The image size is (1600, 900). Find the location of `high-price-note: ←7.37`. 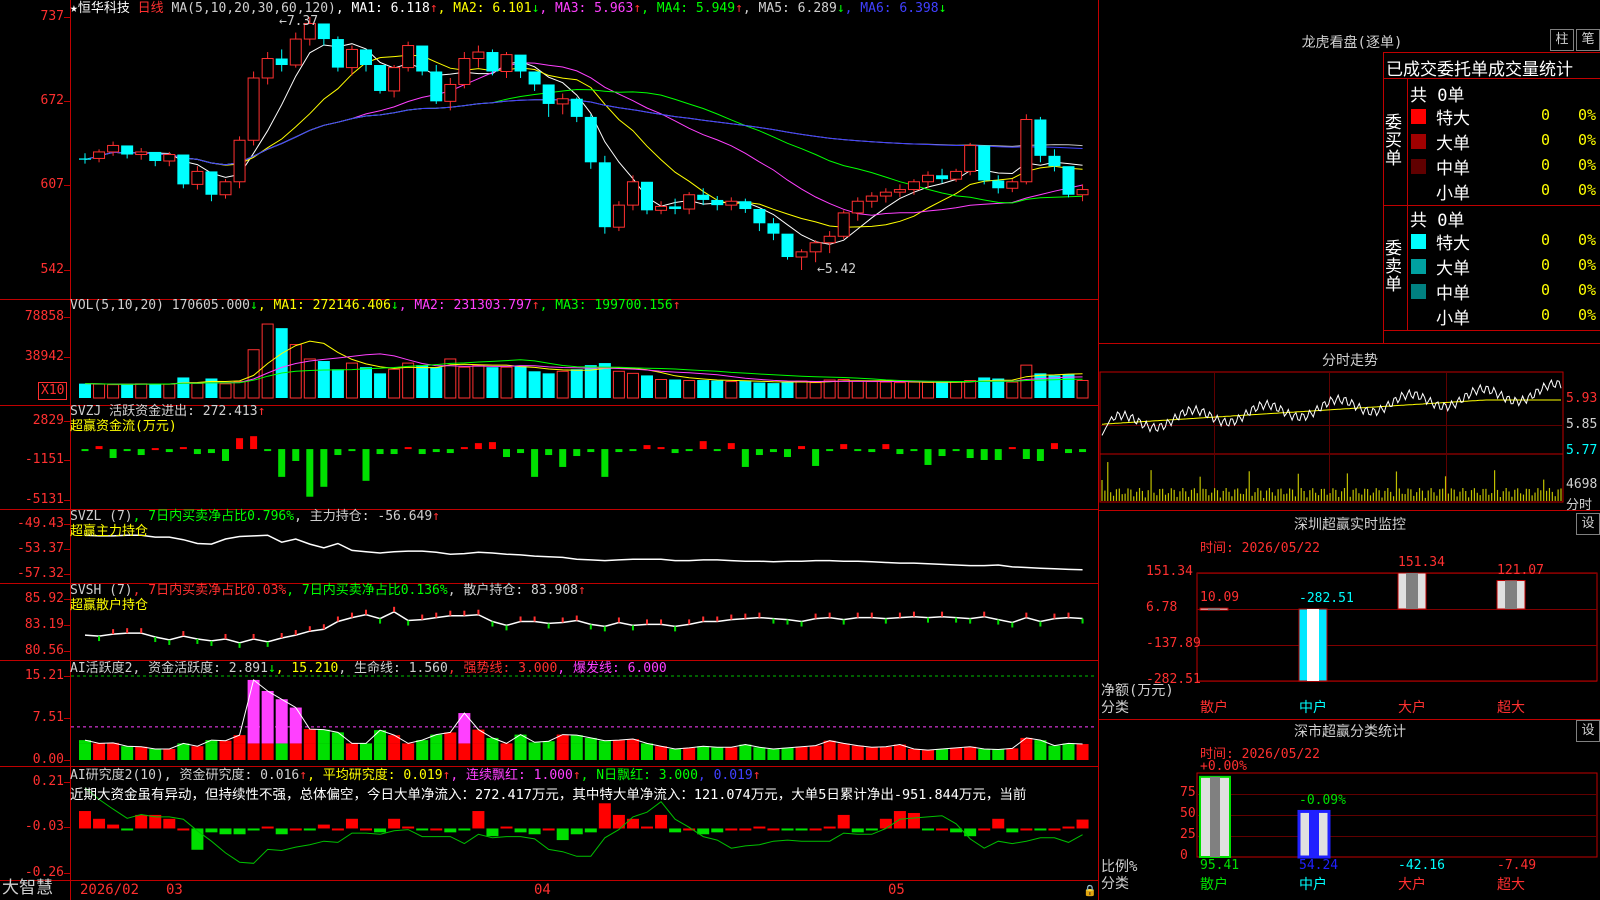

high-price-note: ←7.37 is located at coordinates (299, 21).